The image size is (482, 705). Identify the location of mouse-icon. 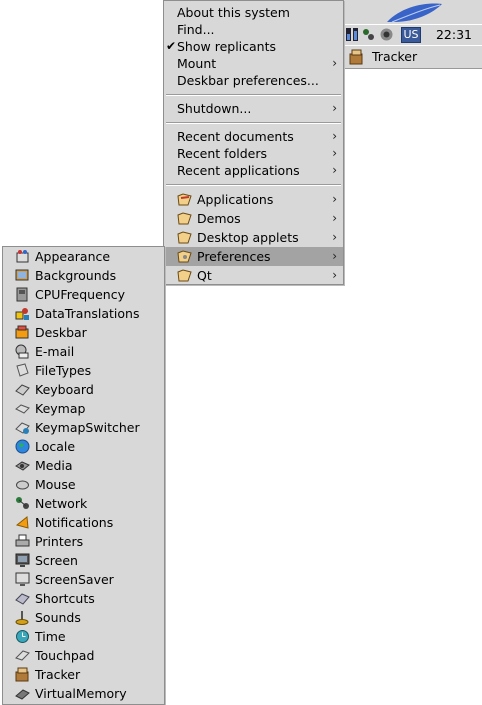
(22, 485).